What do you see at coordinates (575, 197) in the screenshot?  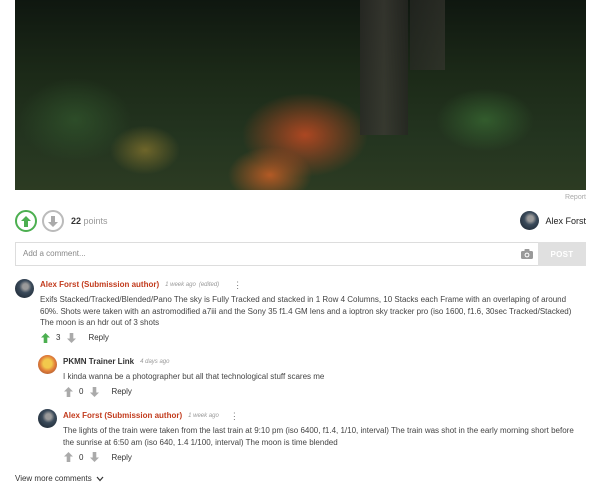 I see `report-link: Report` at bounding box center [575, 197].